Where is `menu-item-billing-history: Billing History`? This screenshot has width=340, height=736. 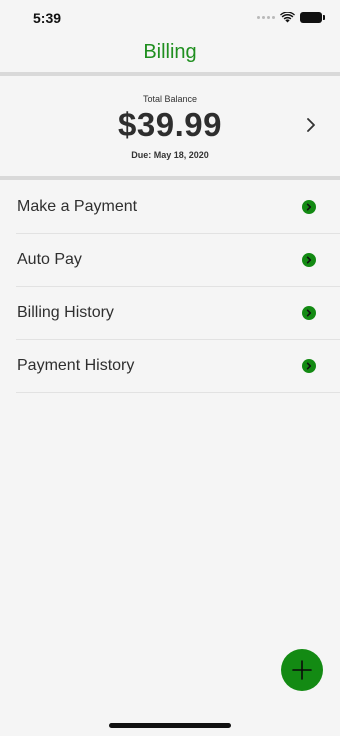 menu-item-billing-history: Billing History is located at coordinates (178, 313).